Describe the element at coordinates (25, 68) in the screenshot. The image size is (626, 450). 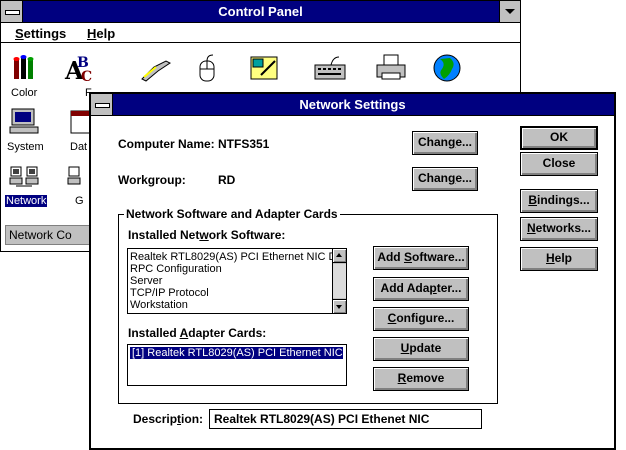
I see `color-icon` at that location.